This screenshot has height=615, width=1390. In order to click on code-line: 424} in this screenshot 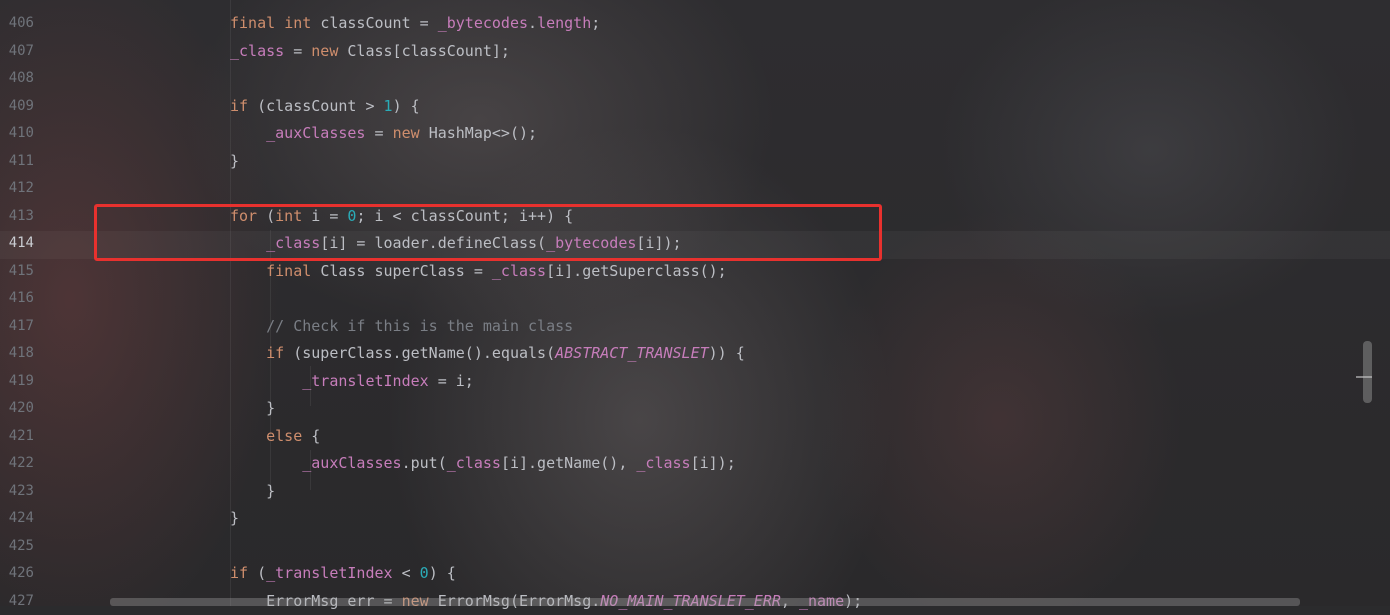, I will do `click(695, 519)`.